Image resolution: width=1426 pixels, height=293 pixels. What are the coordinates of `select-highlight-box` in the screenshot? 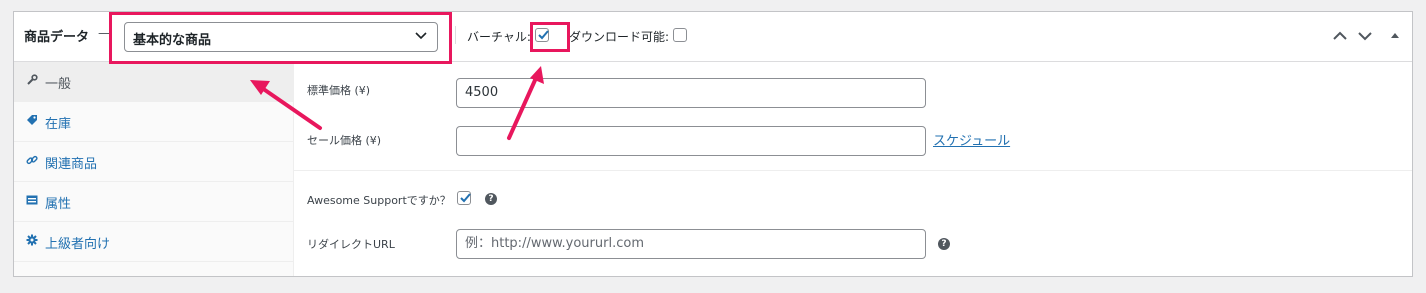 It's located at (280, 38).